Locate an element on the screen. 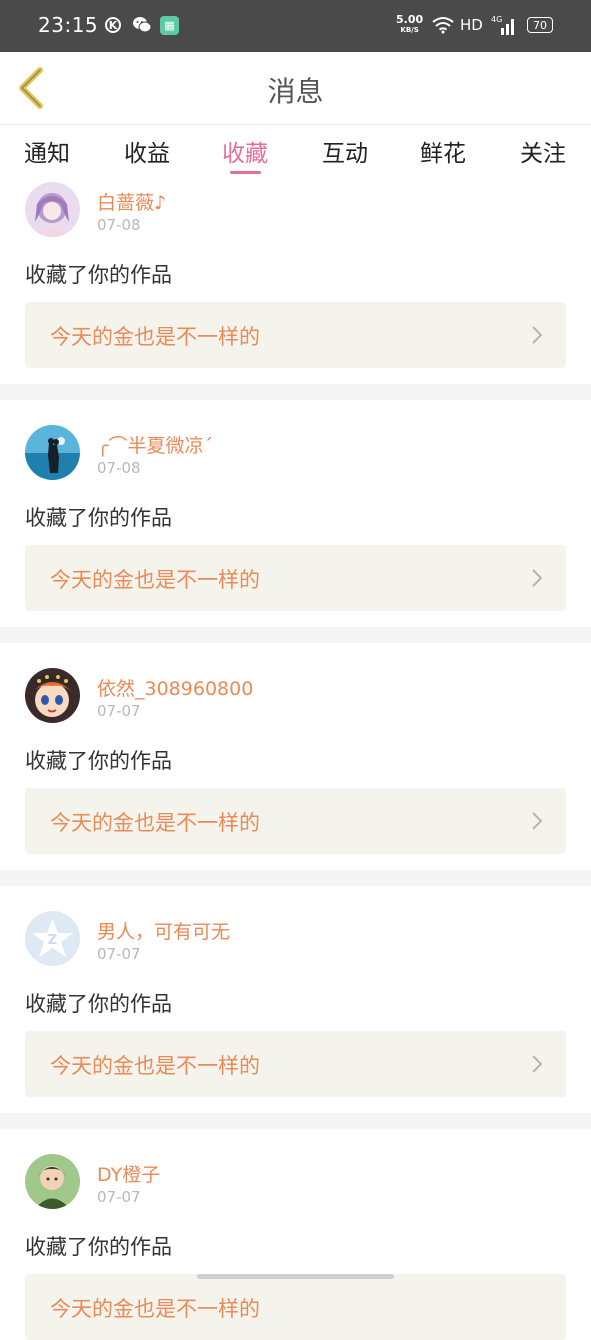  active-tab-indicator is located at coordinates (245, 172).